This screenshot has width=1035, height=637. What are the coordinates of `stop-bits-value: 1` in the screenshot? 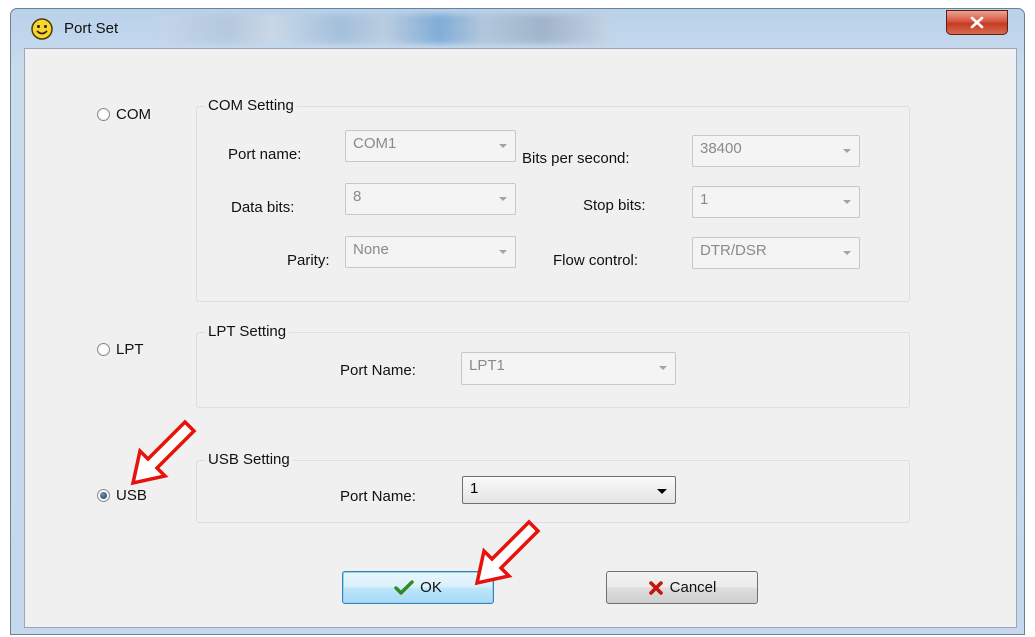 It's located at (704, 199).